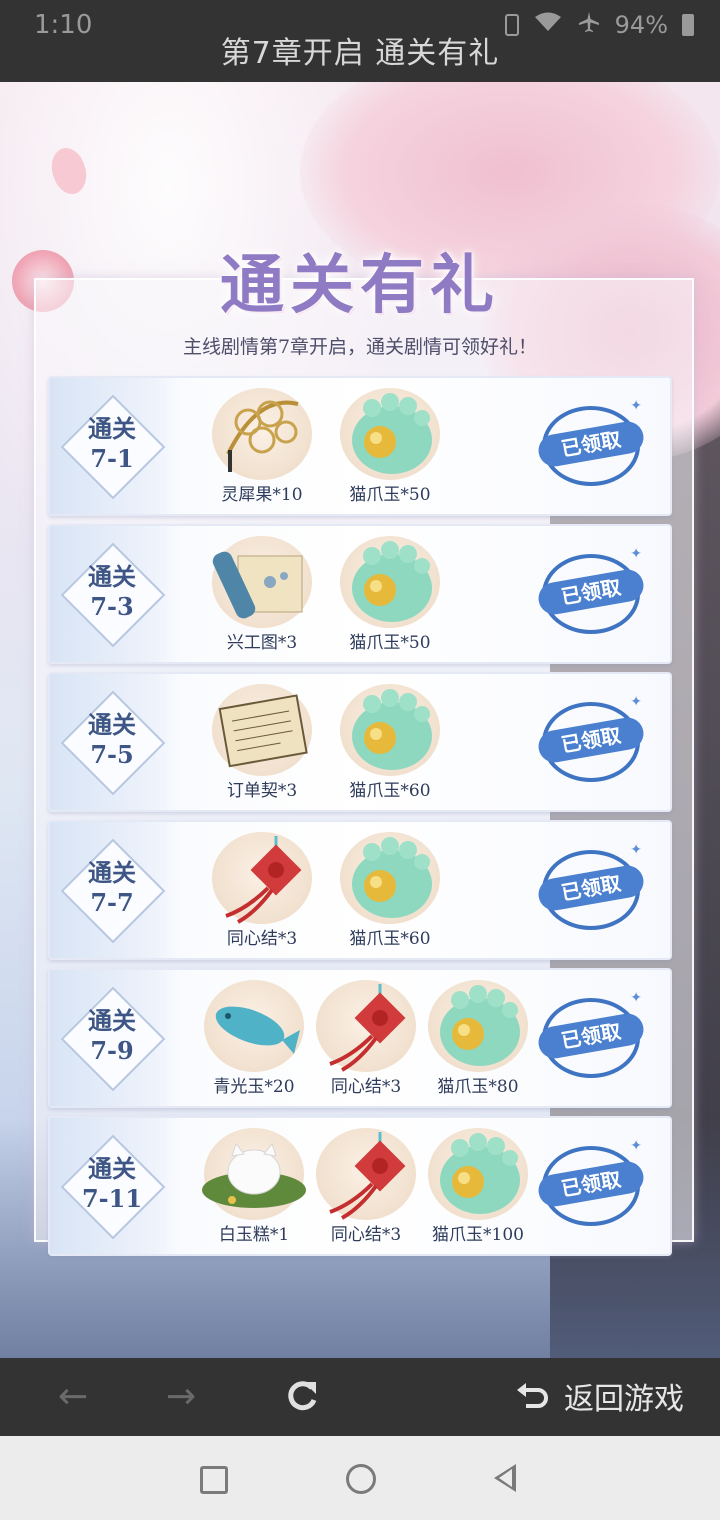  I want to click on home-icon, so click(361, 1479).